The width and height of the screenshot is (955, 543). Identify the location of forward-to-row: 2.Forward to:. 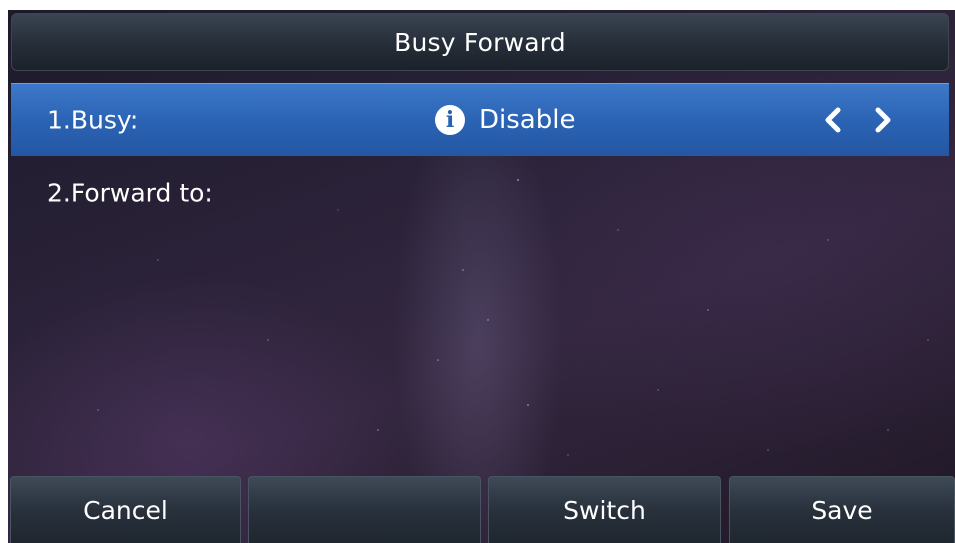
(480, 192).